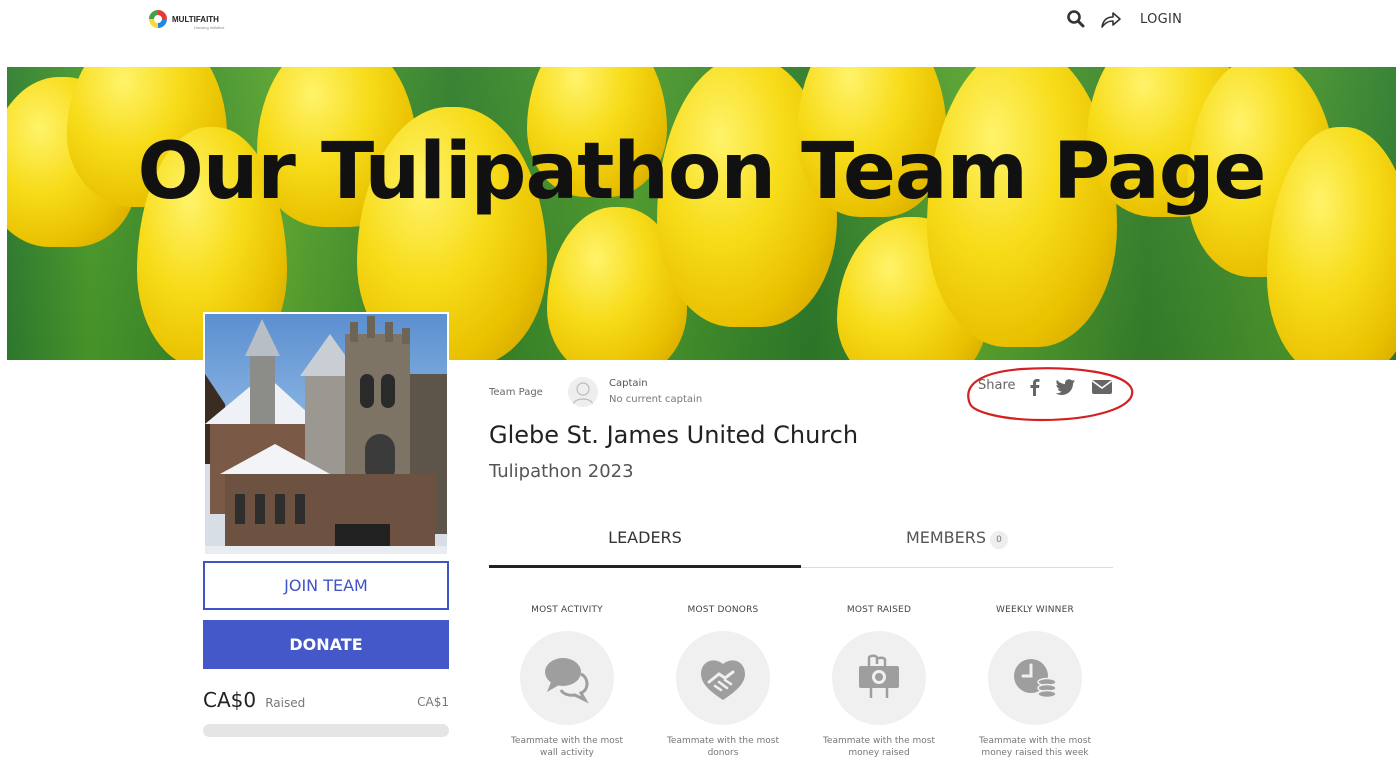  I want to click on campaign-name: Tulipathon 2023, so click(561, 471).